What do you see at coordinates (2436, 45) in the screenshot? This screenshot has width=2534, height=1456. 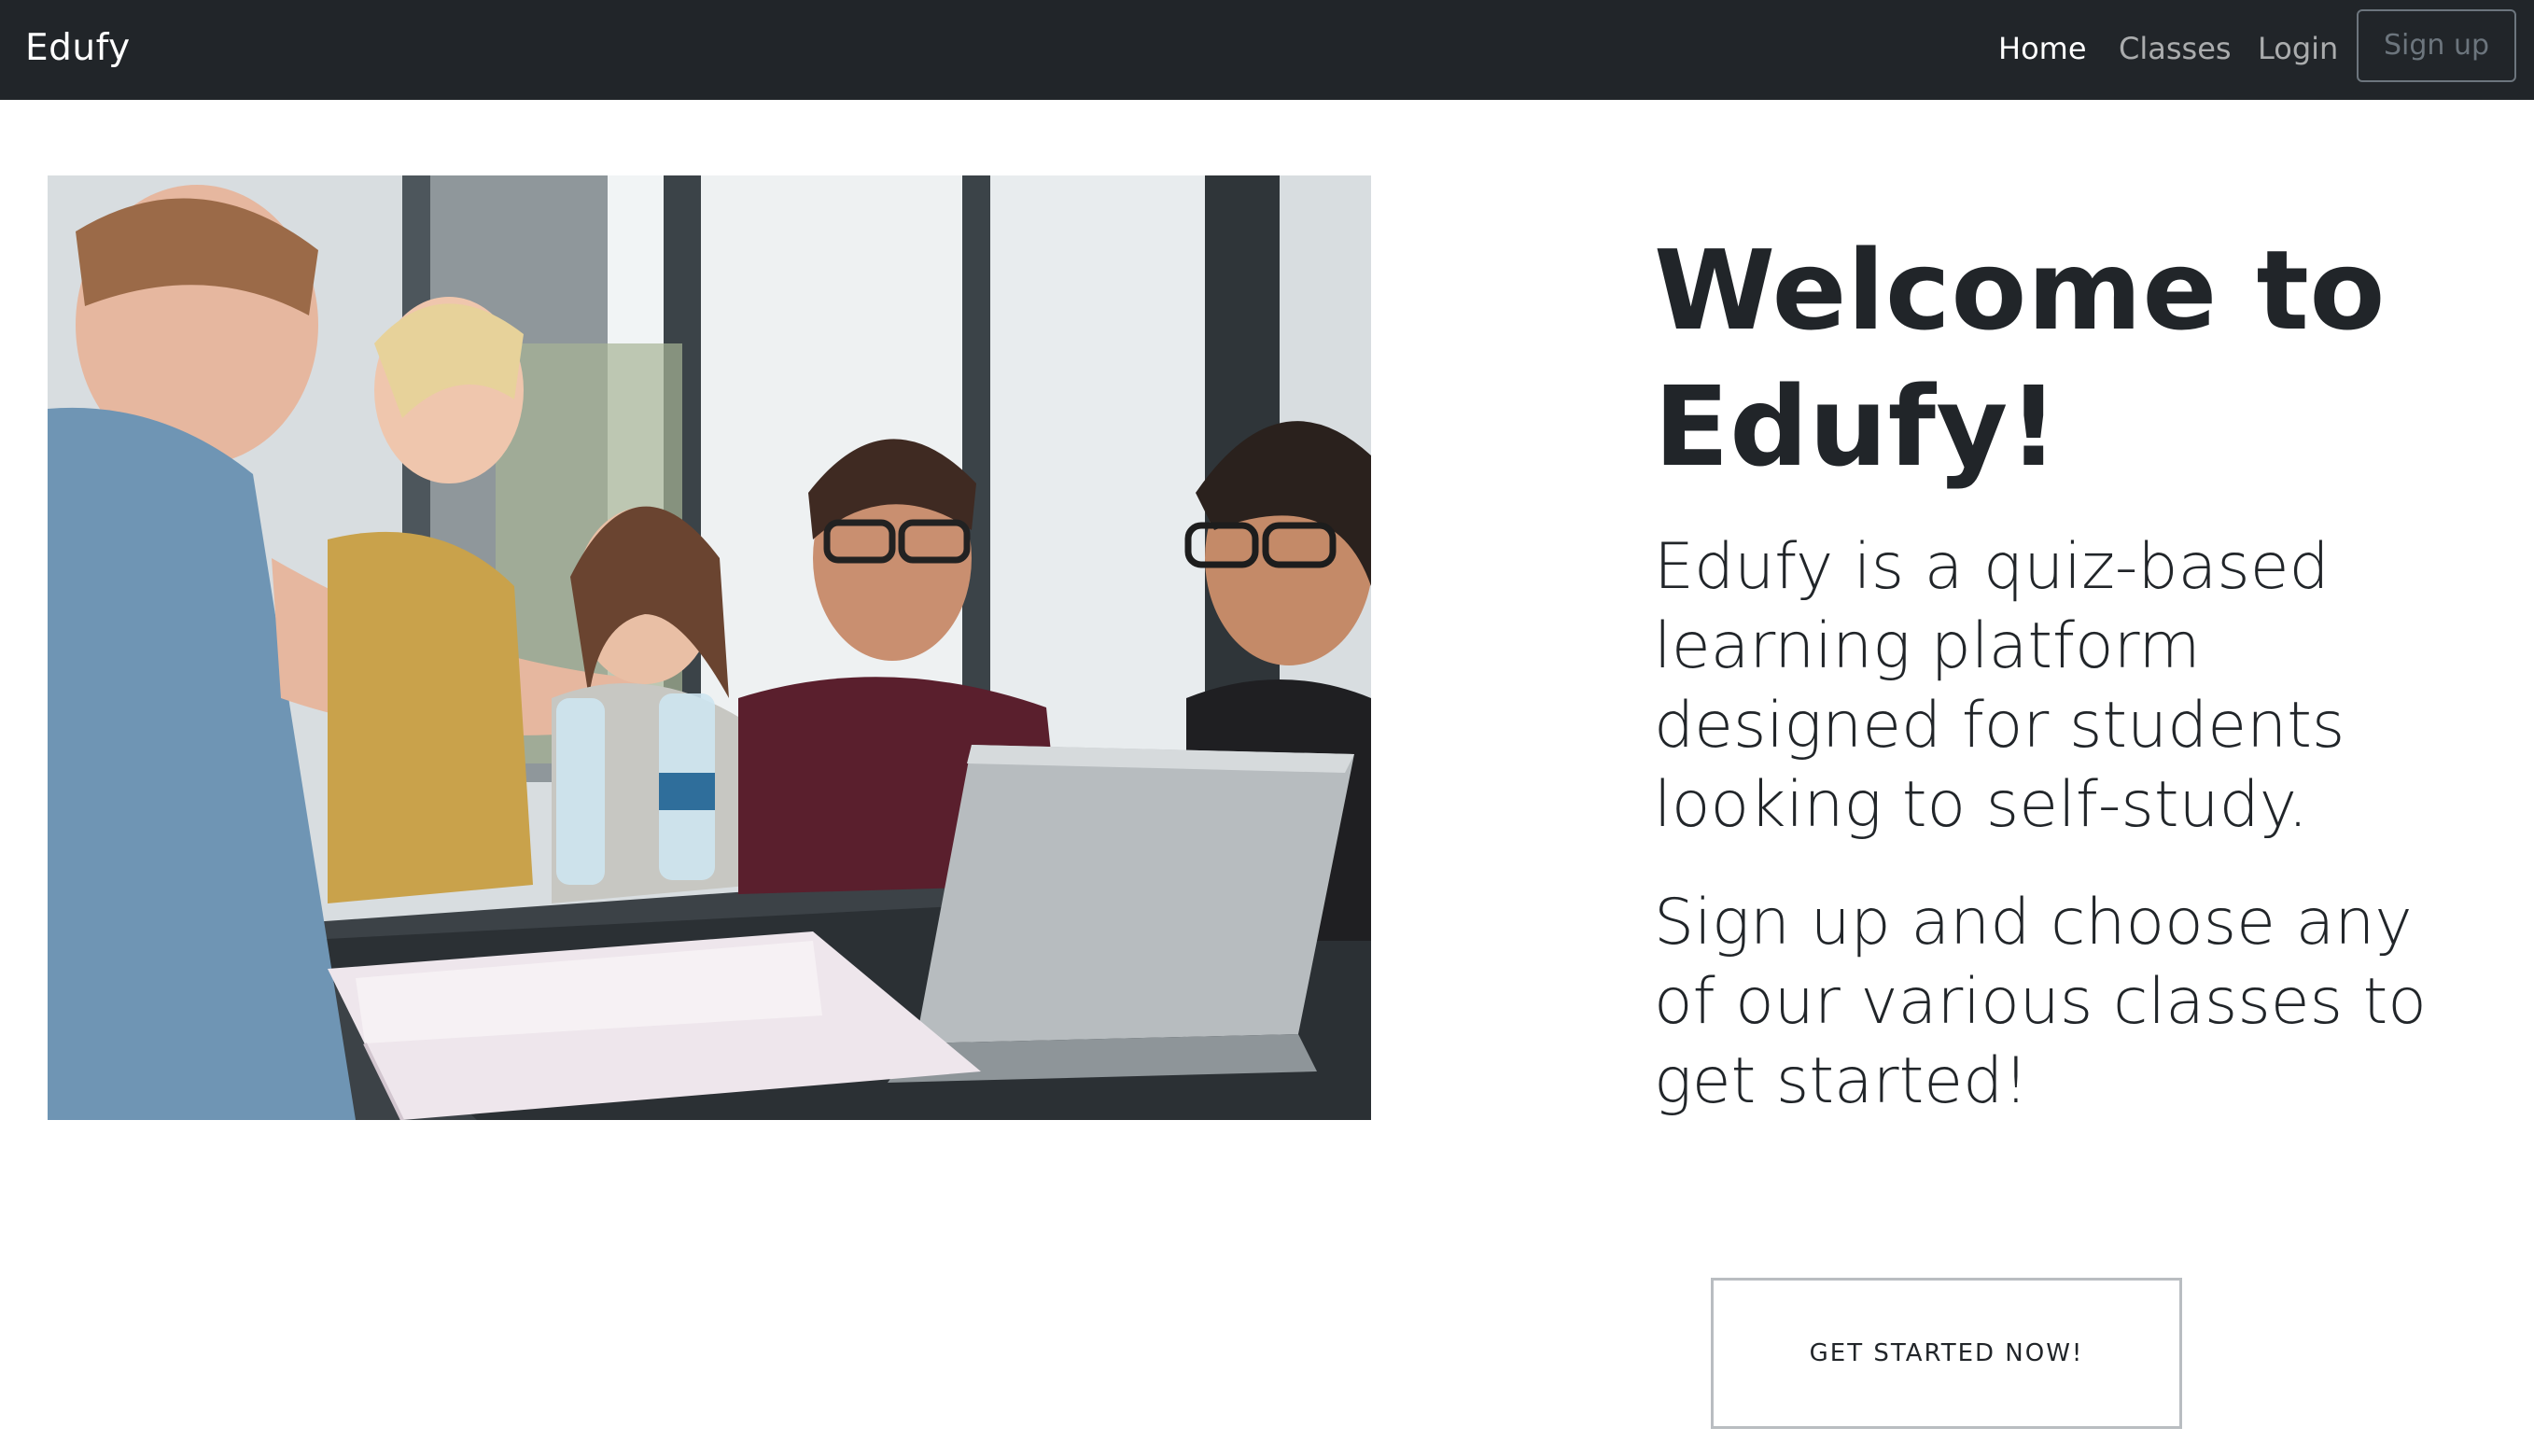 I see `signup-button: Sign up` at bounding box center [2436, 45].